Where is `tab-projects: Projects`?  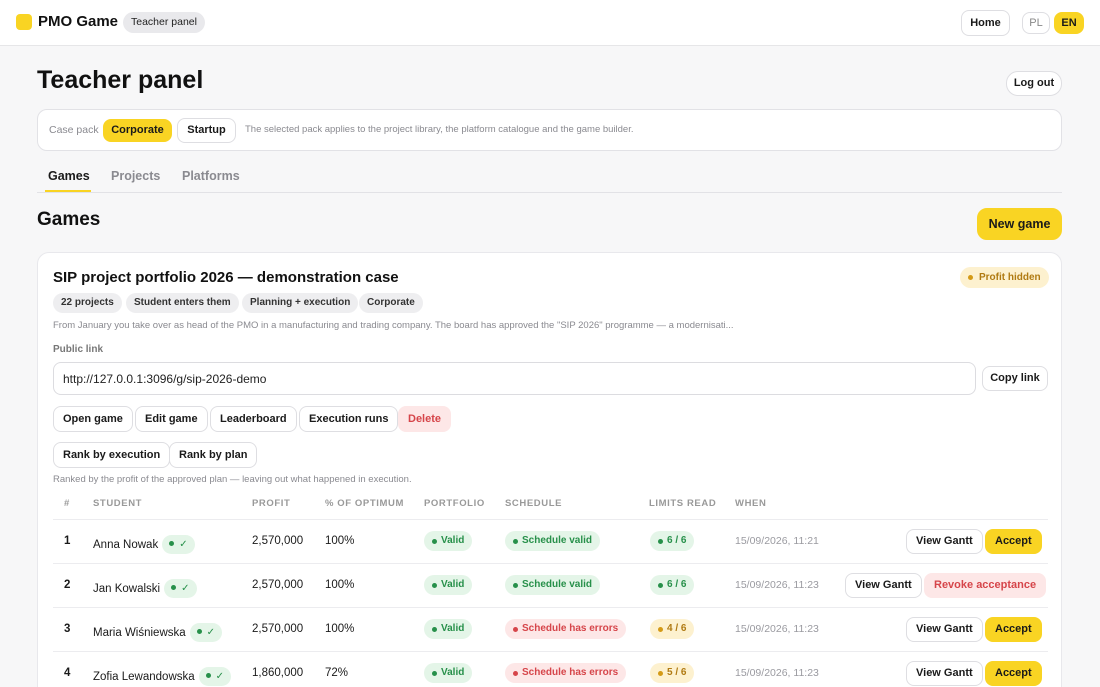 tab-projects: Projects is located at coordinates (135, 176).